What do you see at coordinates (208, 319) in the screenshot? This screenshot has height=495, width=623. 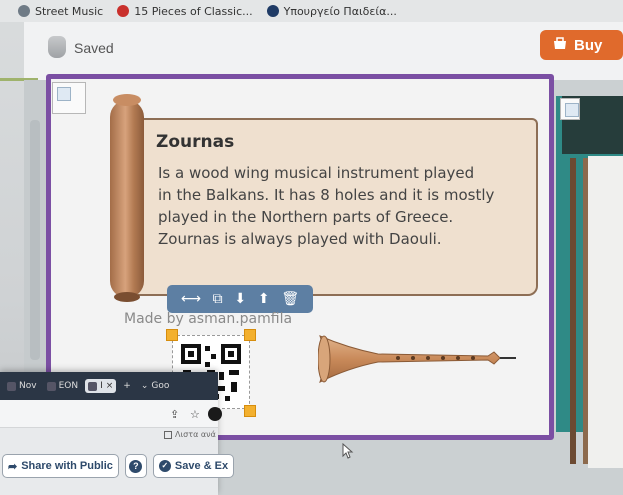 I see `made-by-text: Made by asman.pamfila` at bounding box center [208, 319].